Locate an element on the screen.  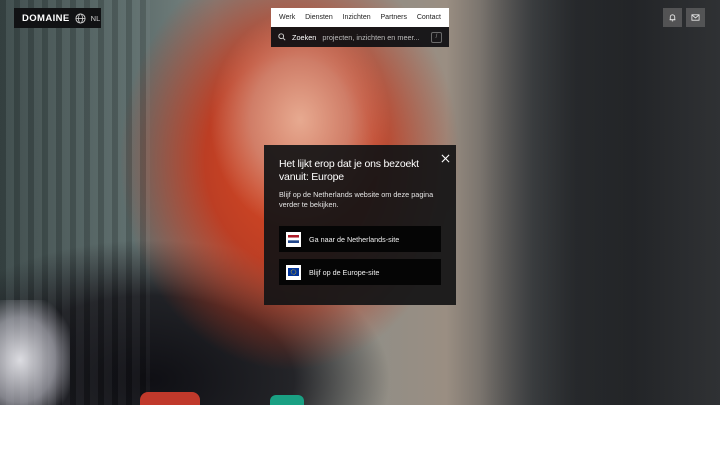
search-shortcut-key: / is located at coordinates (436, 37).